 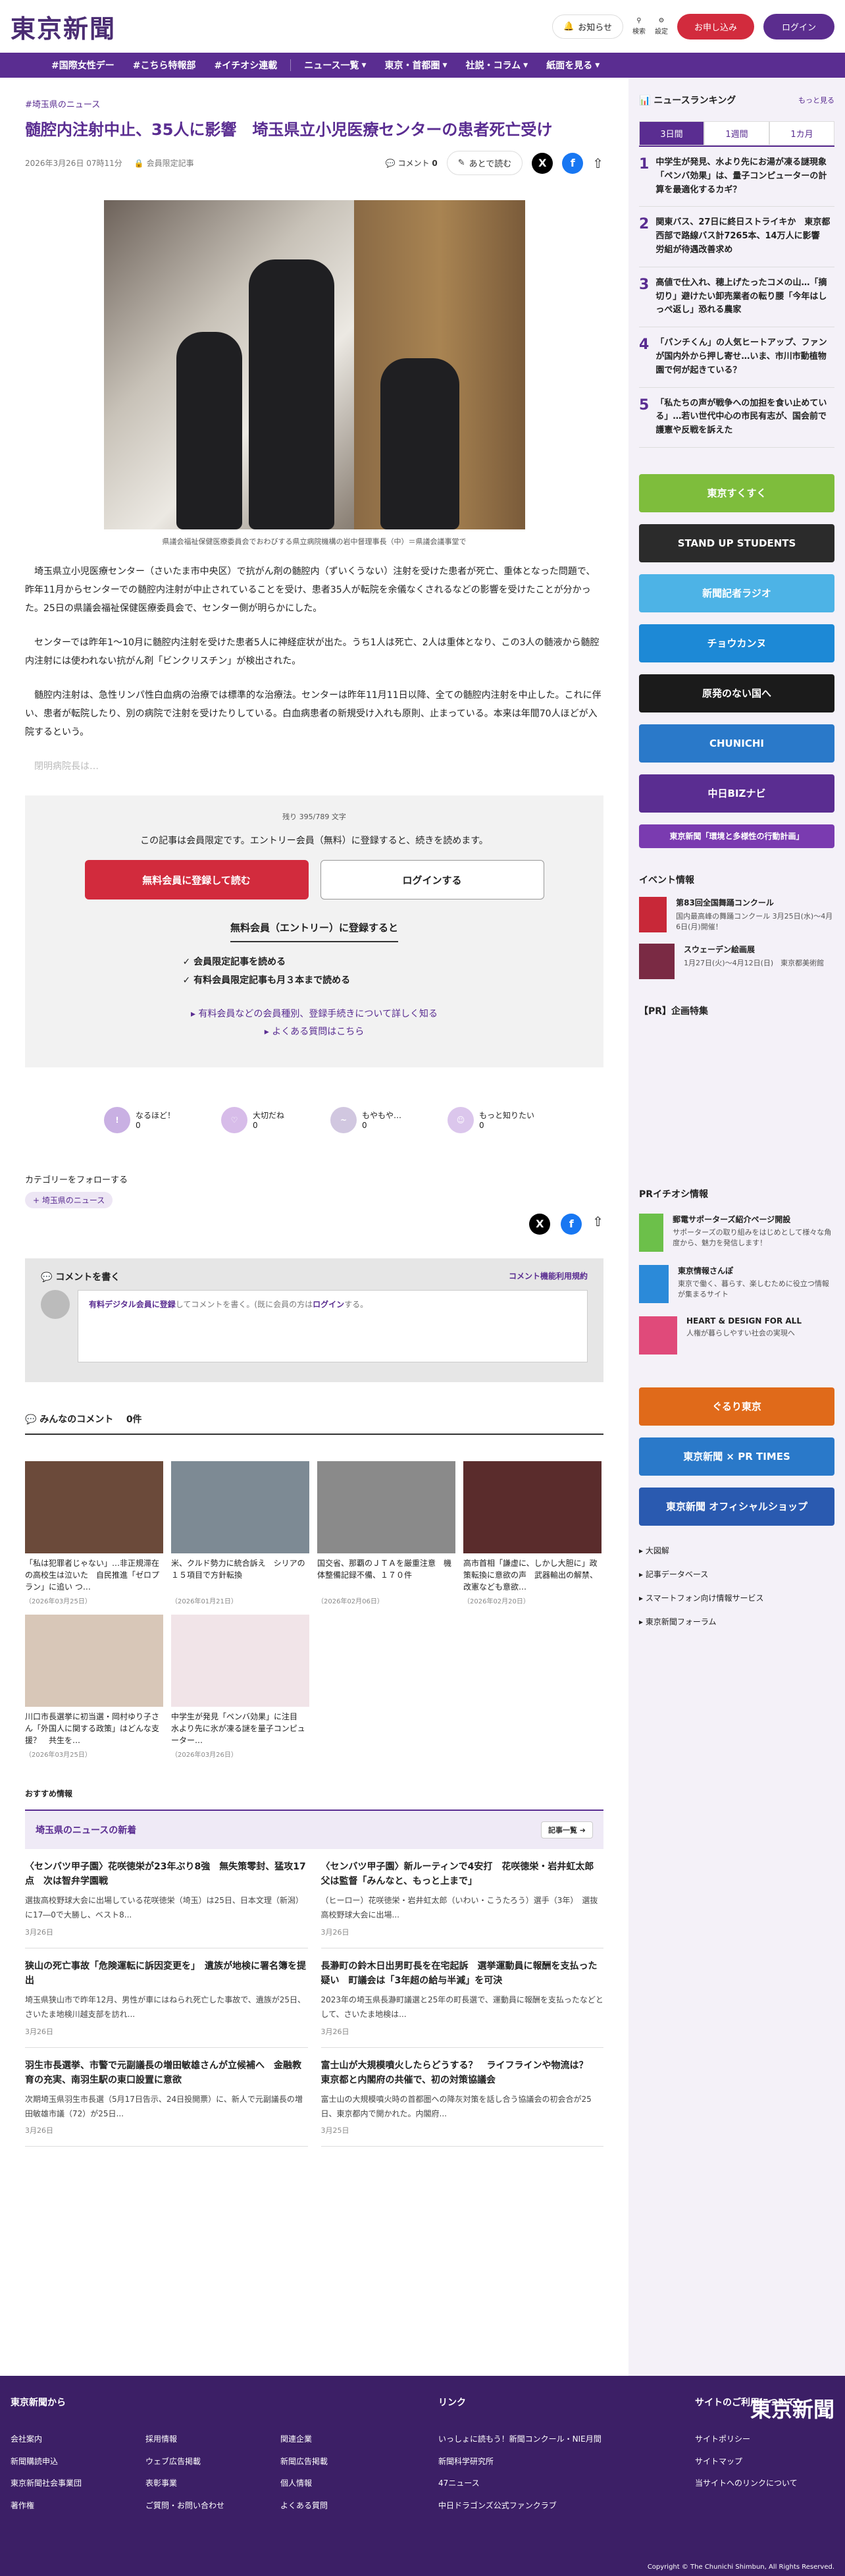 I want to click on paywall-login-button: ログインする, so click(x=432, y=880).